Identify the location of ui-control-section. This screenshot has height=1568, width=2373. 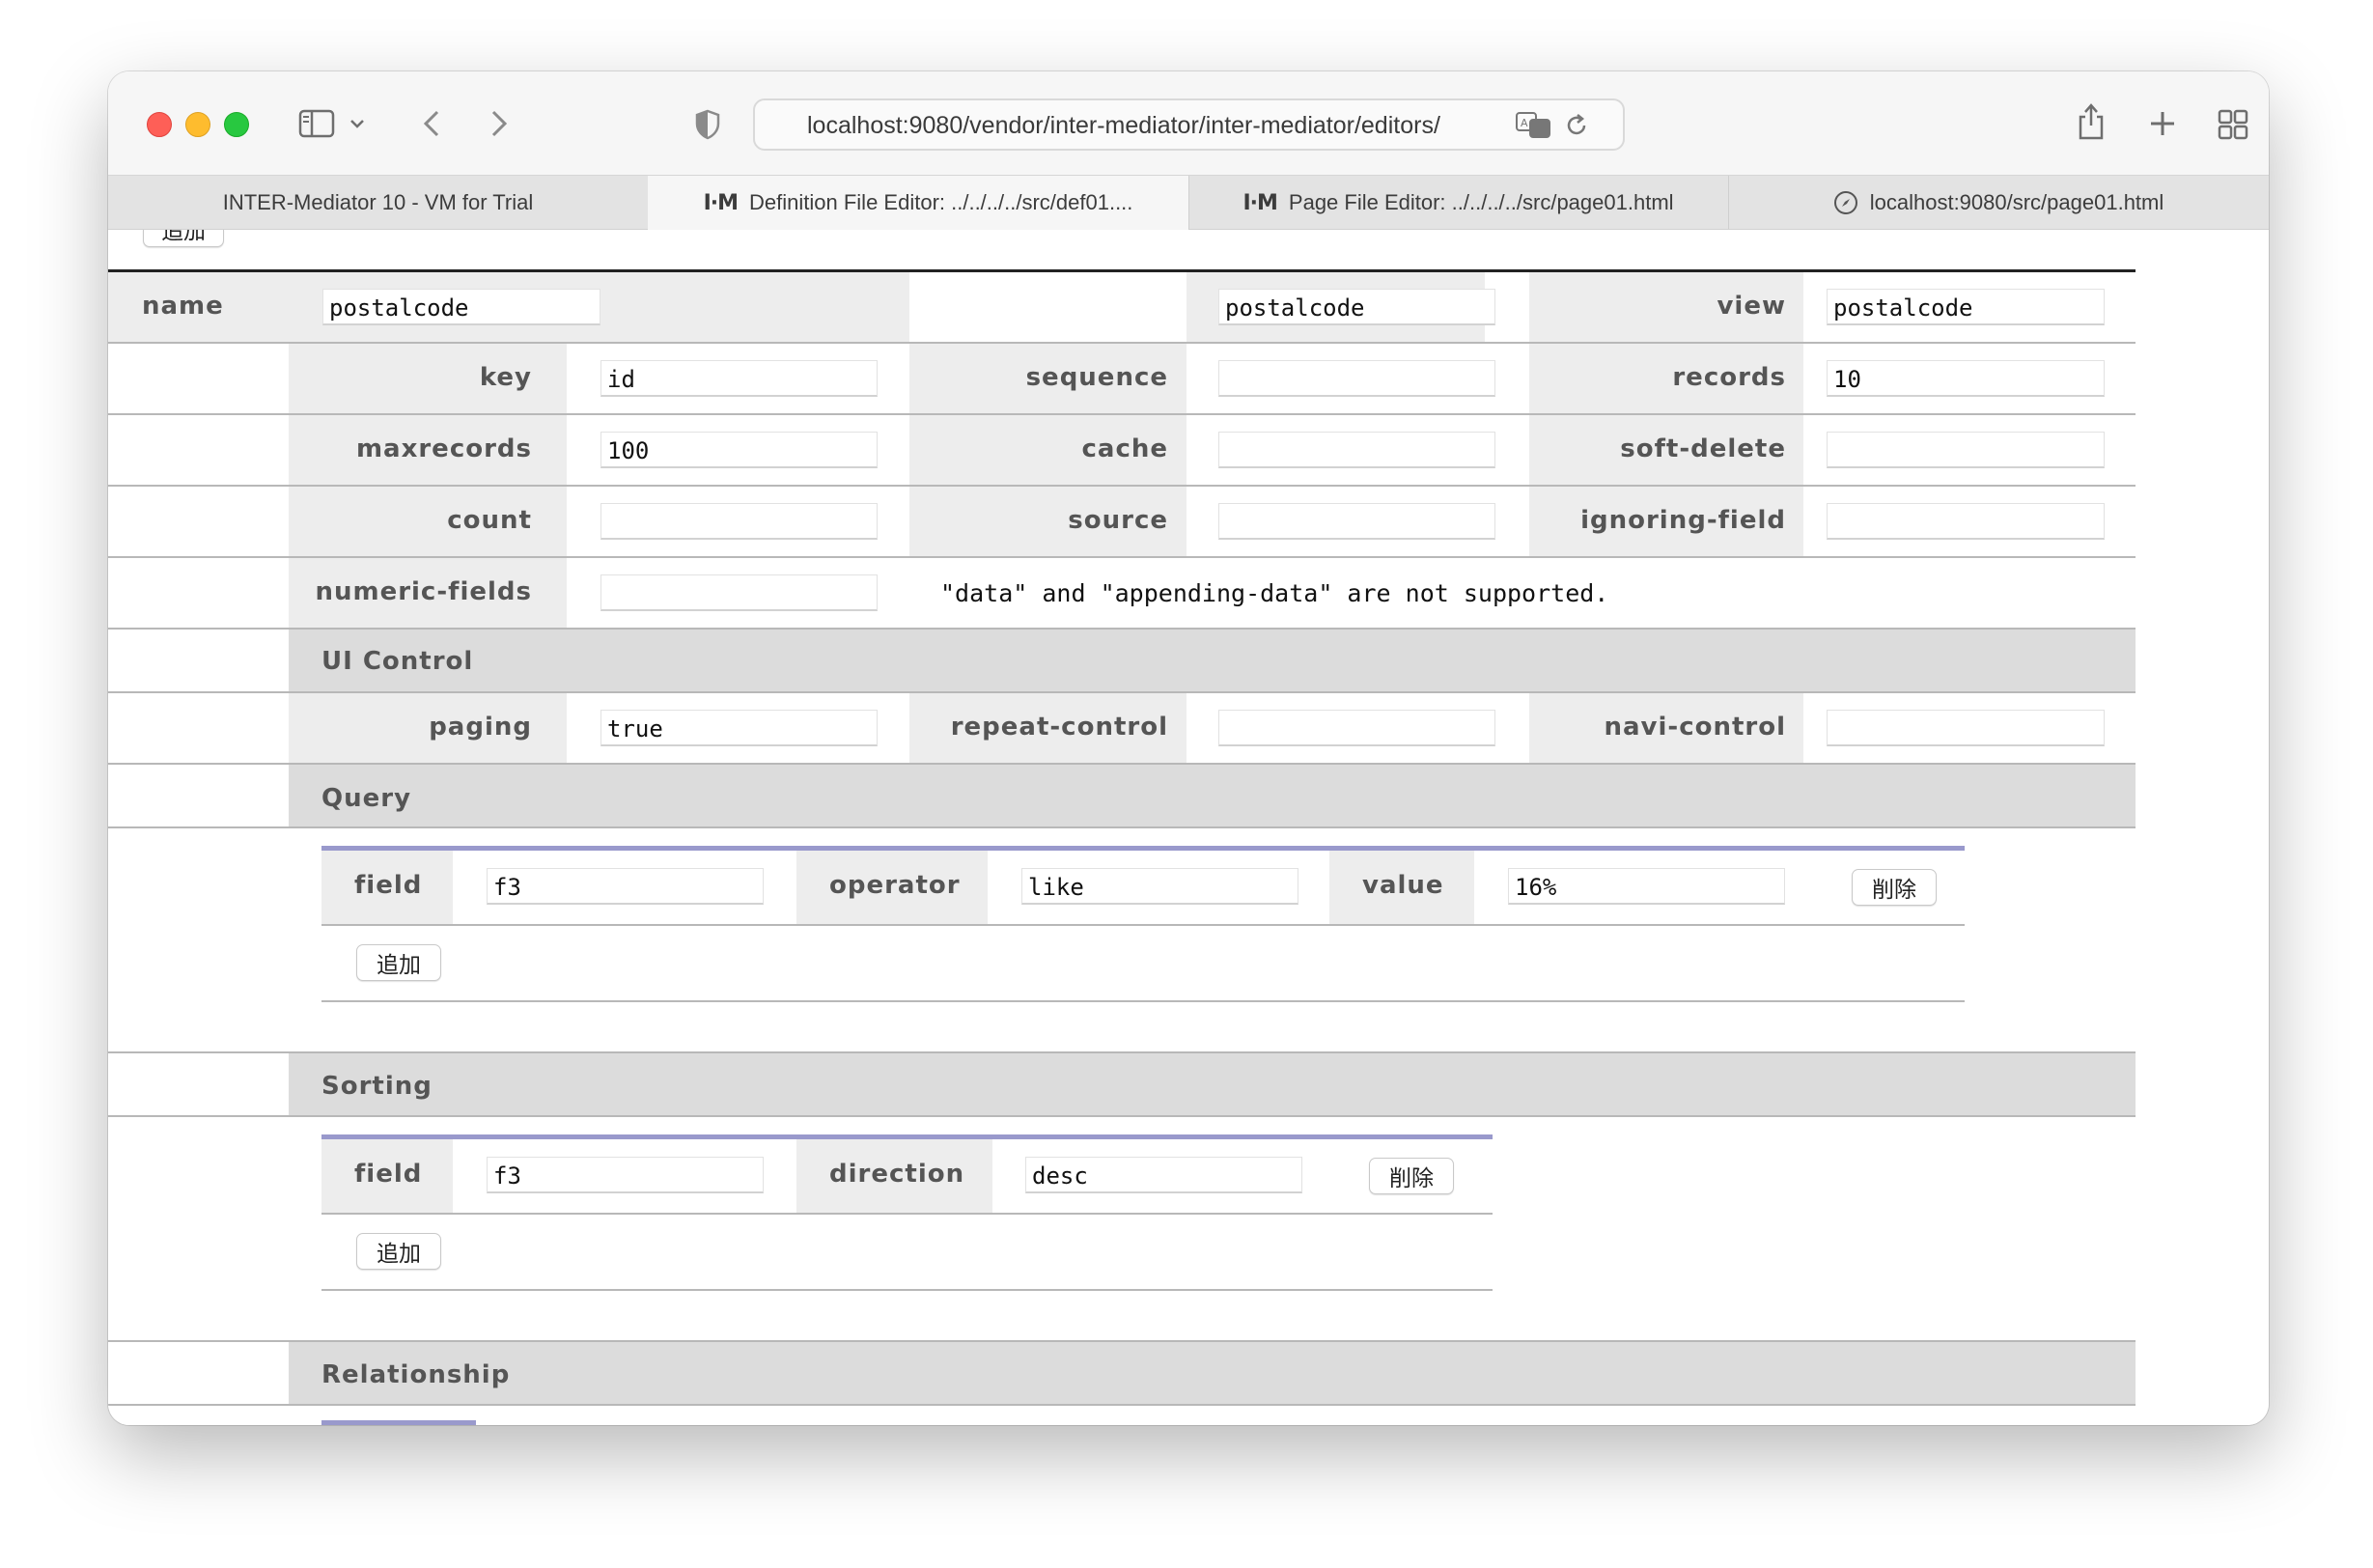
(1212, 661).